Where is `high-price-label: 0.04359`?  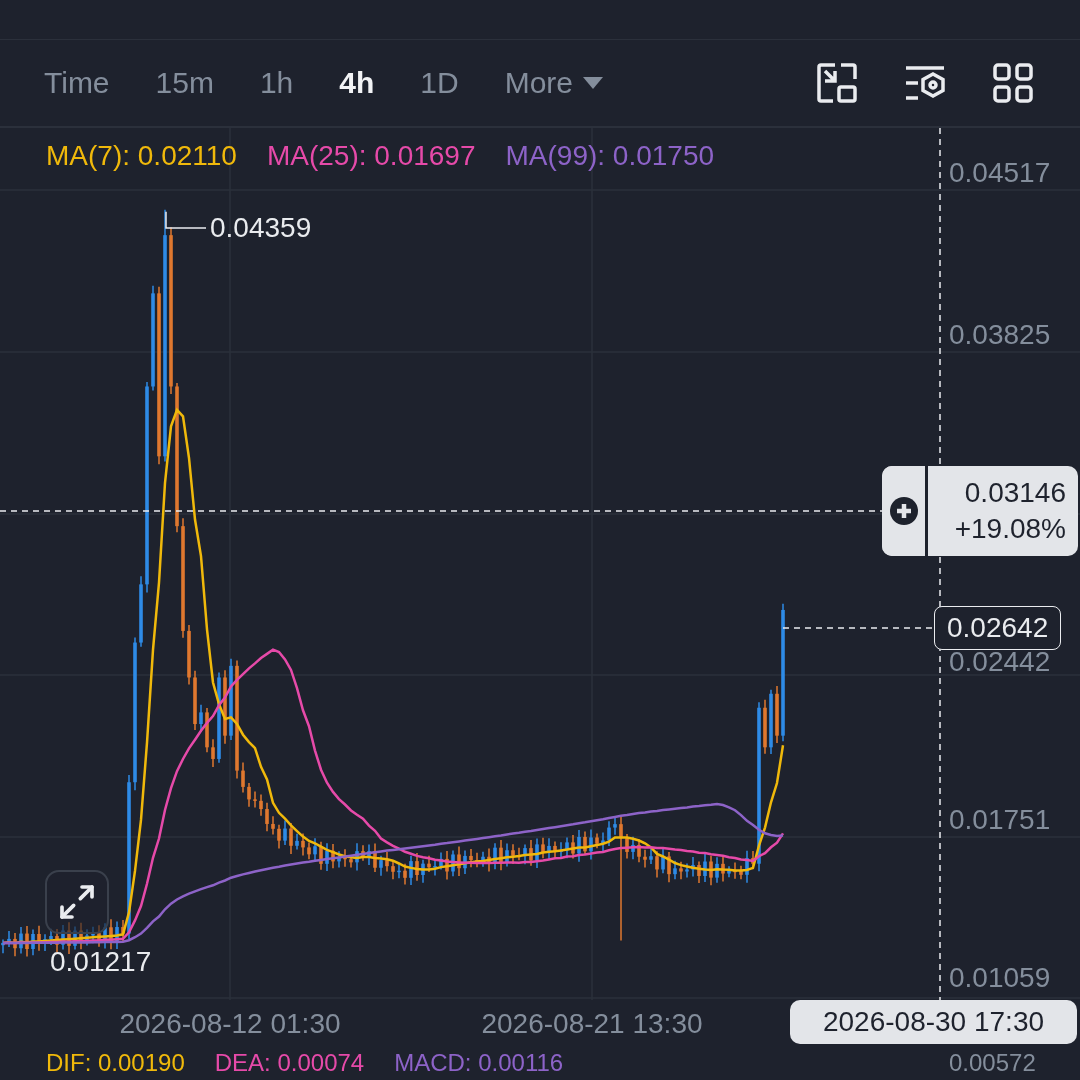 high-price-label: 0.04359 is located at coordinates (261, 228).